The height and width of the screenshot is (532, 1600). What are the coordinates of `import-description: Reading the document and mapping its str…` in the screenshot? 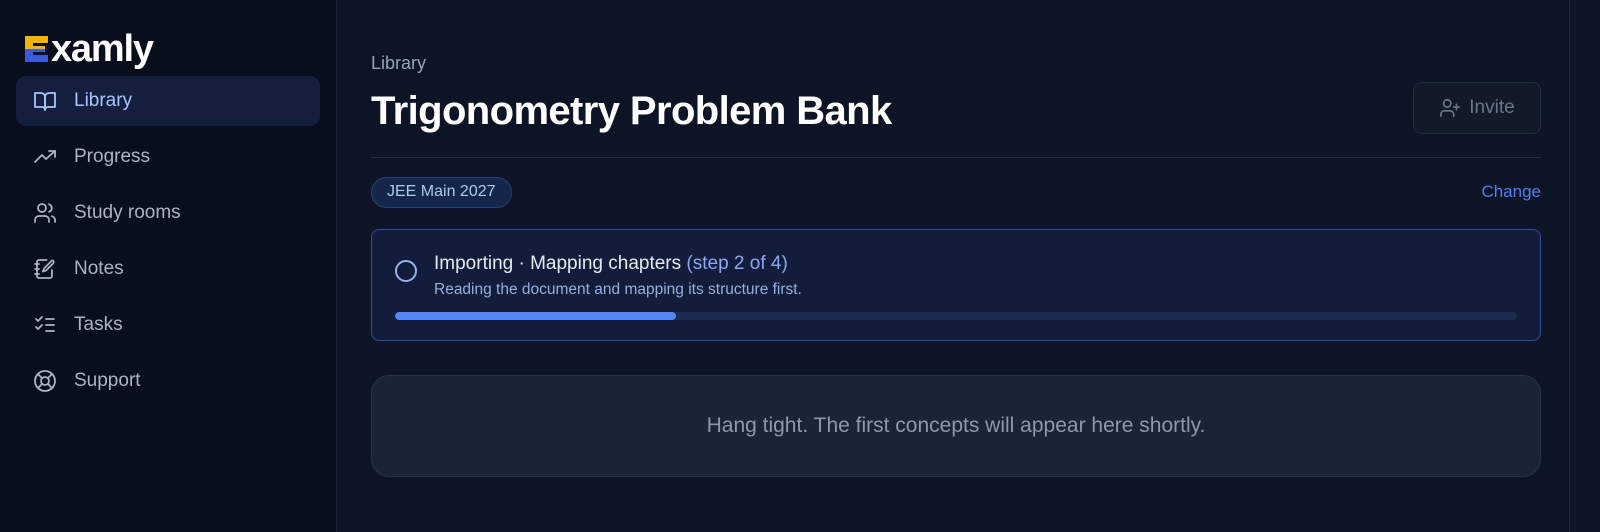 It's located at (618, 289).